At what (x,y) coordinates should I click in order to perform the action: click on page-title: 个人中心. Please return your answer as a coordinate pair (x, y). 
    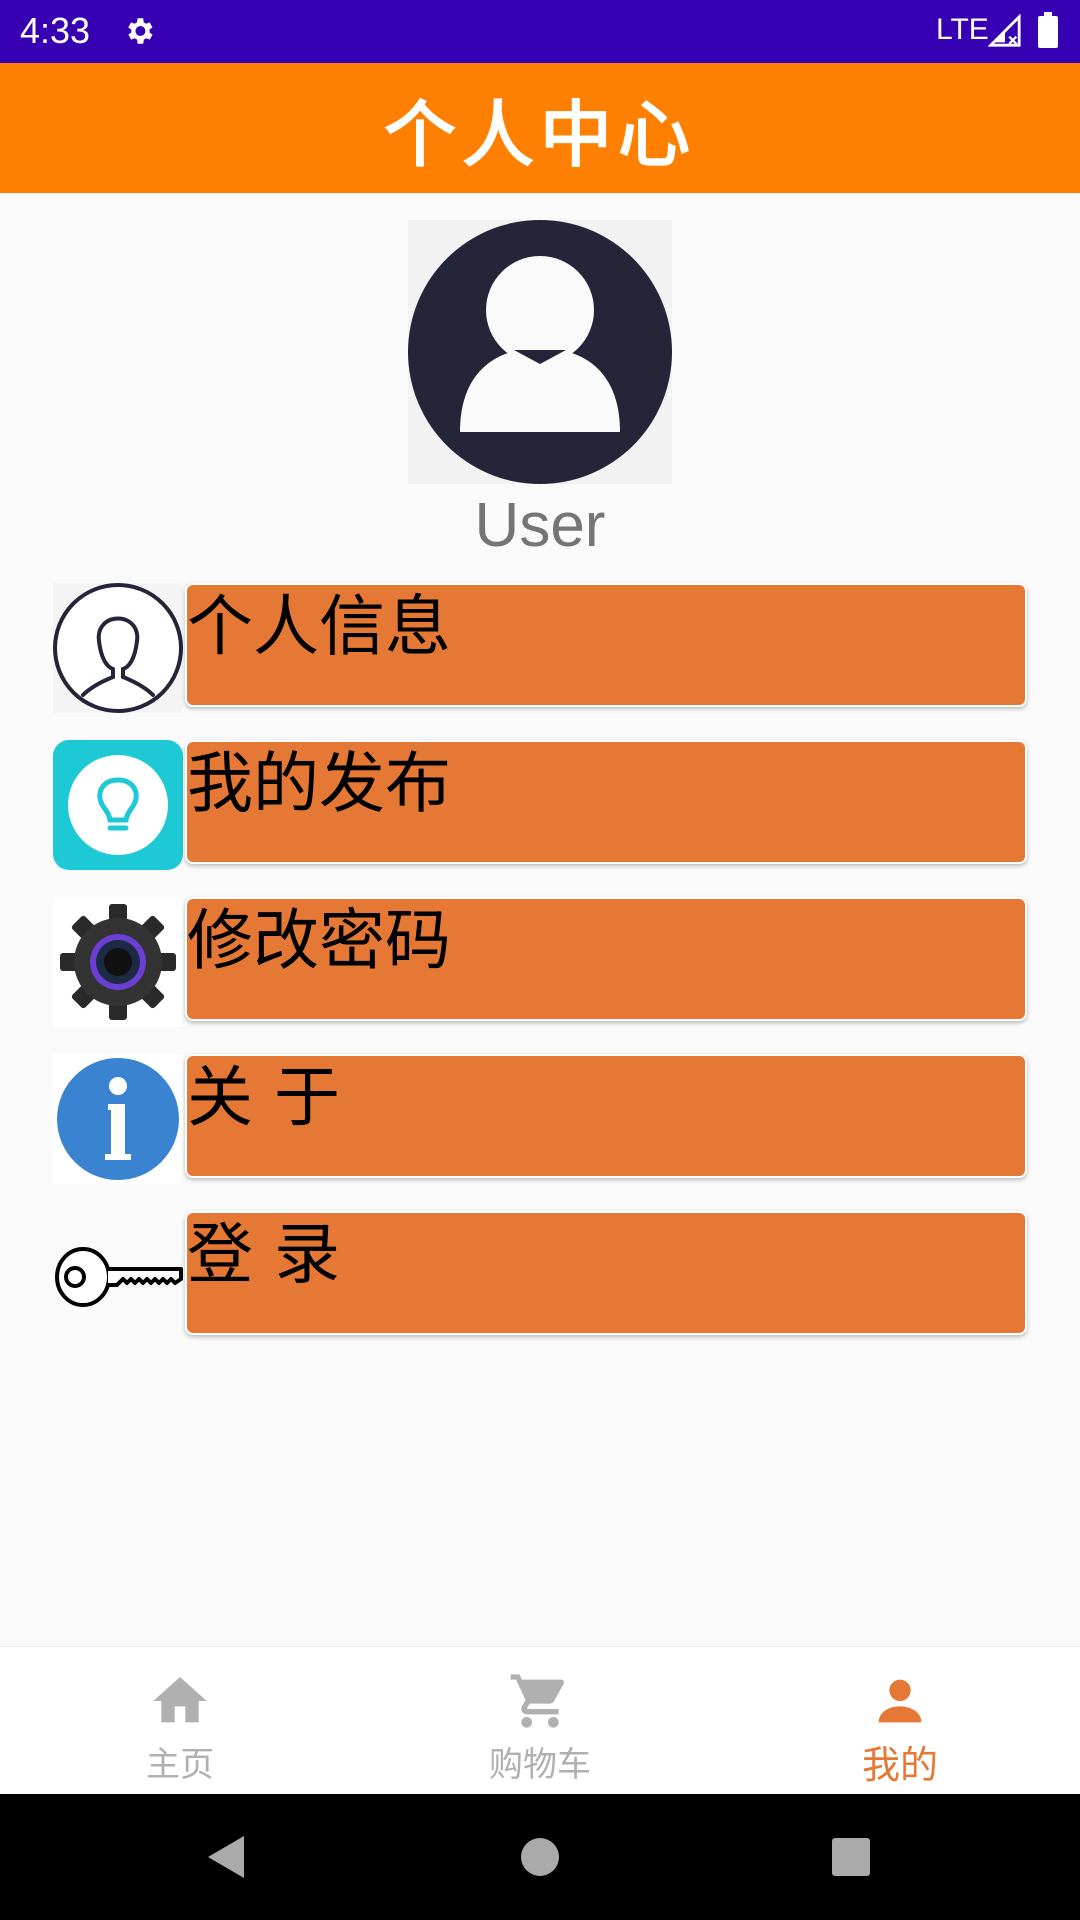
    Looking at the image, I should click on (539, 134).